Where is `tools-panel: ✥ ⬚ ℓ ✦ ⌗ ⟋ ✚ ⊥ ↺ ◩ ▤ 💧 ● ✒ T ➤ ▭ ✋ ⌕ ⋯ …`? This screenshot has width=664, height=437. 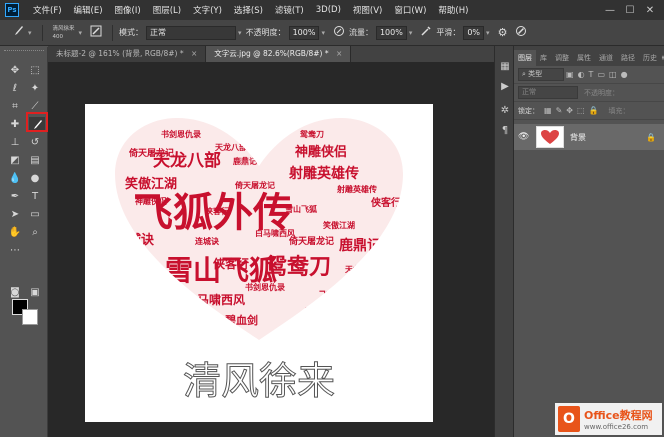 tools-panel: ✥ ⬚ ℓ ✦ ⌗ ⟋ ✚ ⊥ ↺ ◩ ▤ 💧 ● ✒ T ➤ ▭ ✋ ⌕ ⋯ … is located at coordinates (24, 242).